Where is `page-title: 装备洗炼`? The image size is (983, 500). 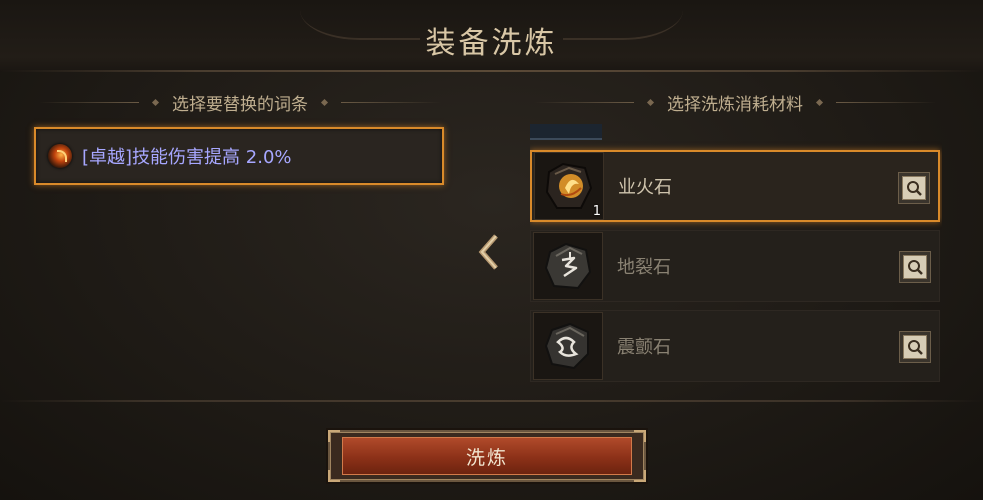
page-title: 装备洗炼 is located at coordinates (491, 43).